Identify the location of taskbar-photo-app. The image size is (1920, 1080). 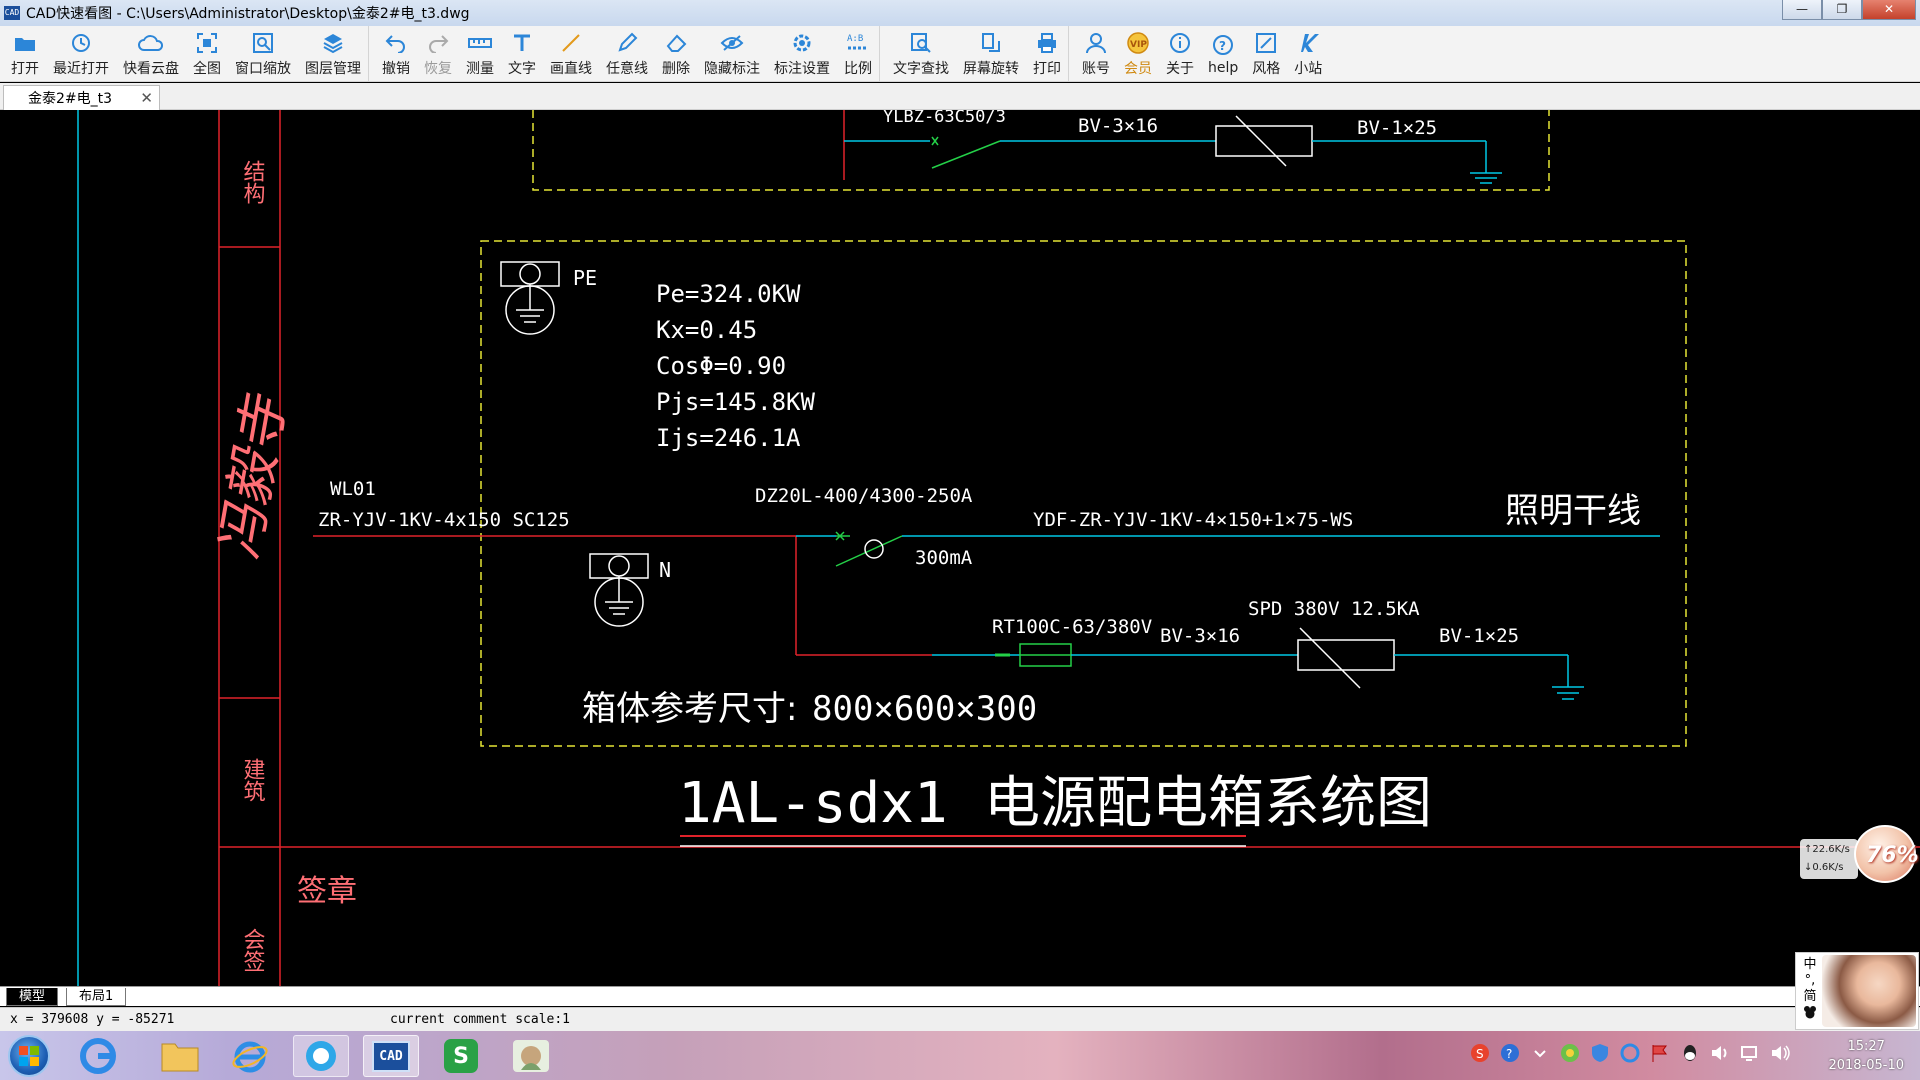
(531, 1056).